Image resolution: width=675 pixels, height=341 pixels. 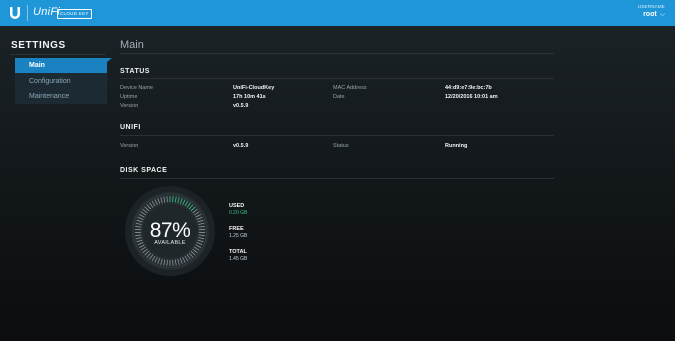 I want to click on user-menu: root ⌵, so click(x=654, y=15).